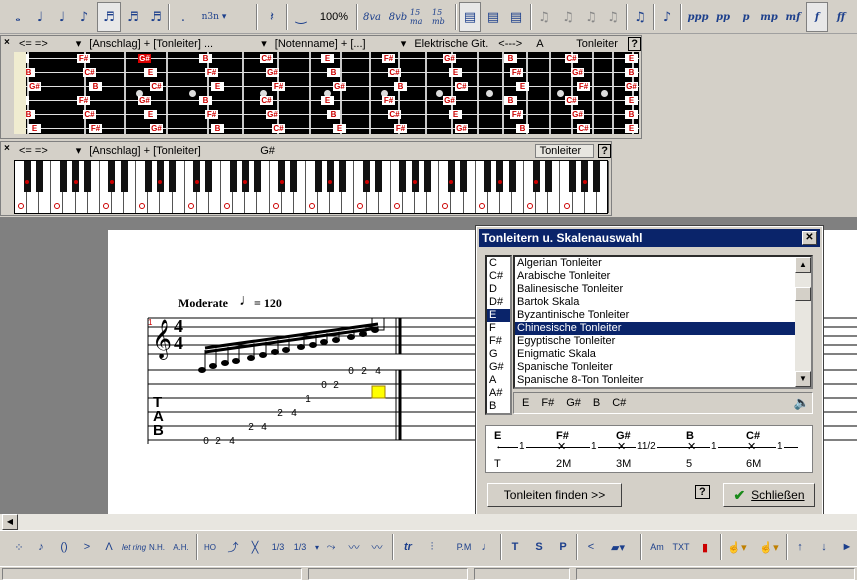 The image size is (857, 580). Describe the element at coordinates (591, 547) in the screenshot. I see `fade-button: <` at that location.